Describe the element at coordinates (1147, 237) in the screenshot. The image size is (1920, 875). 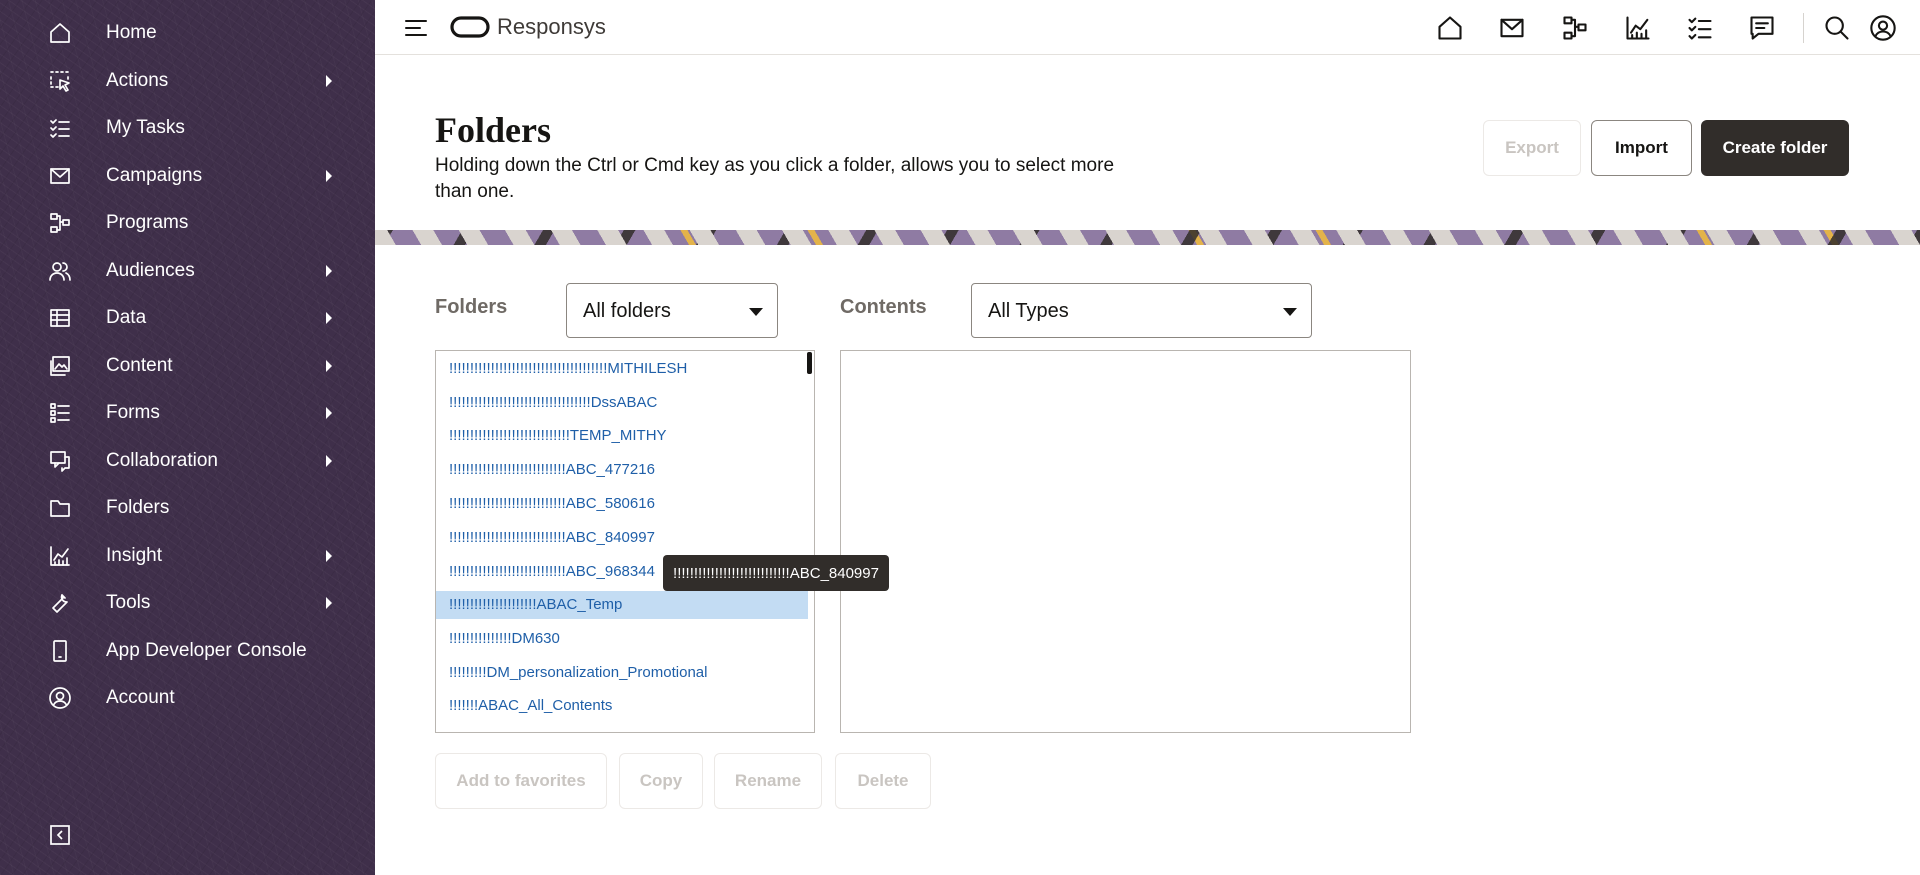
I see `decorative-banner` at that location.